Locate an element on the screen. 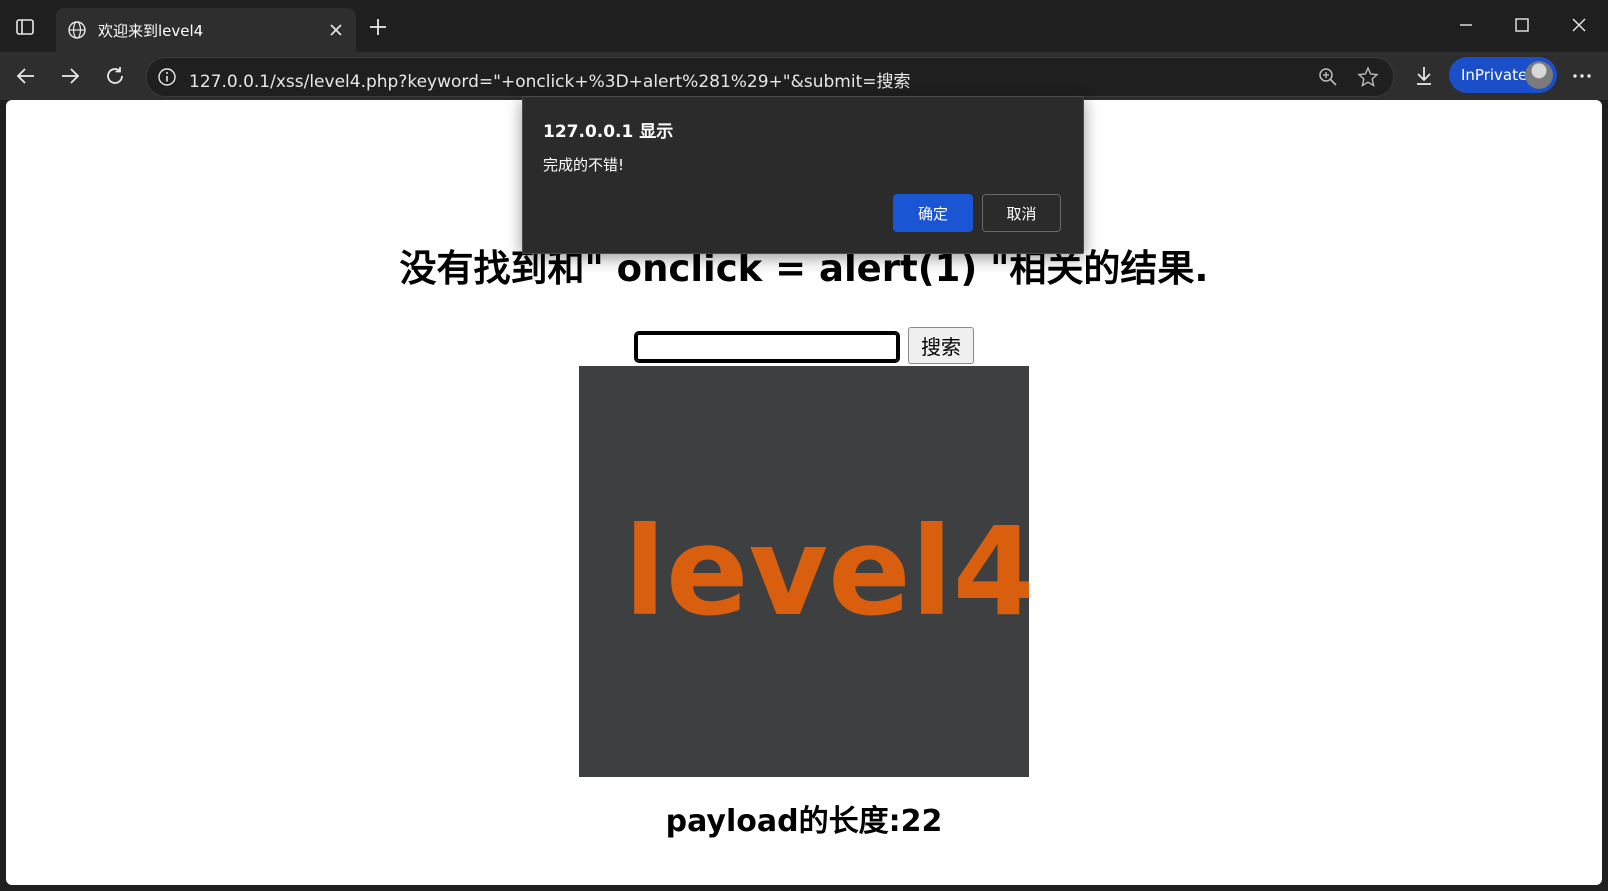 This screenshot has width=1608, height=891. tab-bar: 欢迎来到level4 is located at coordinates (804, 26).